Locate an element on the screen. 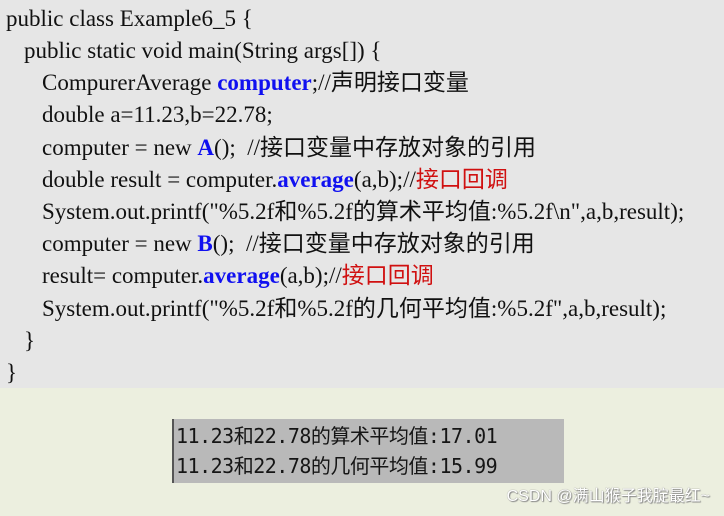  code-line: double a=11.23,b=22.78; is located at coordinates (157, 115).